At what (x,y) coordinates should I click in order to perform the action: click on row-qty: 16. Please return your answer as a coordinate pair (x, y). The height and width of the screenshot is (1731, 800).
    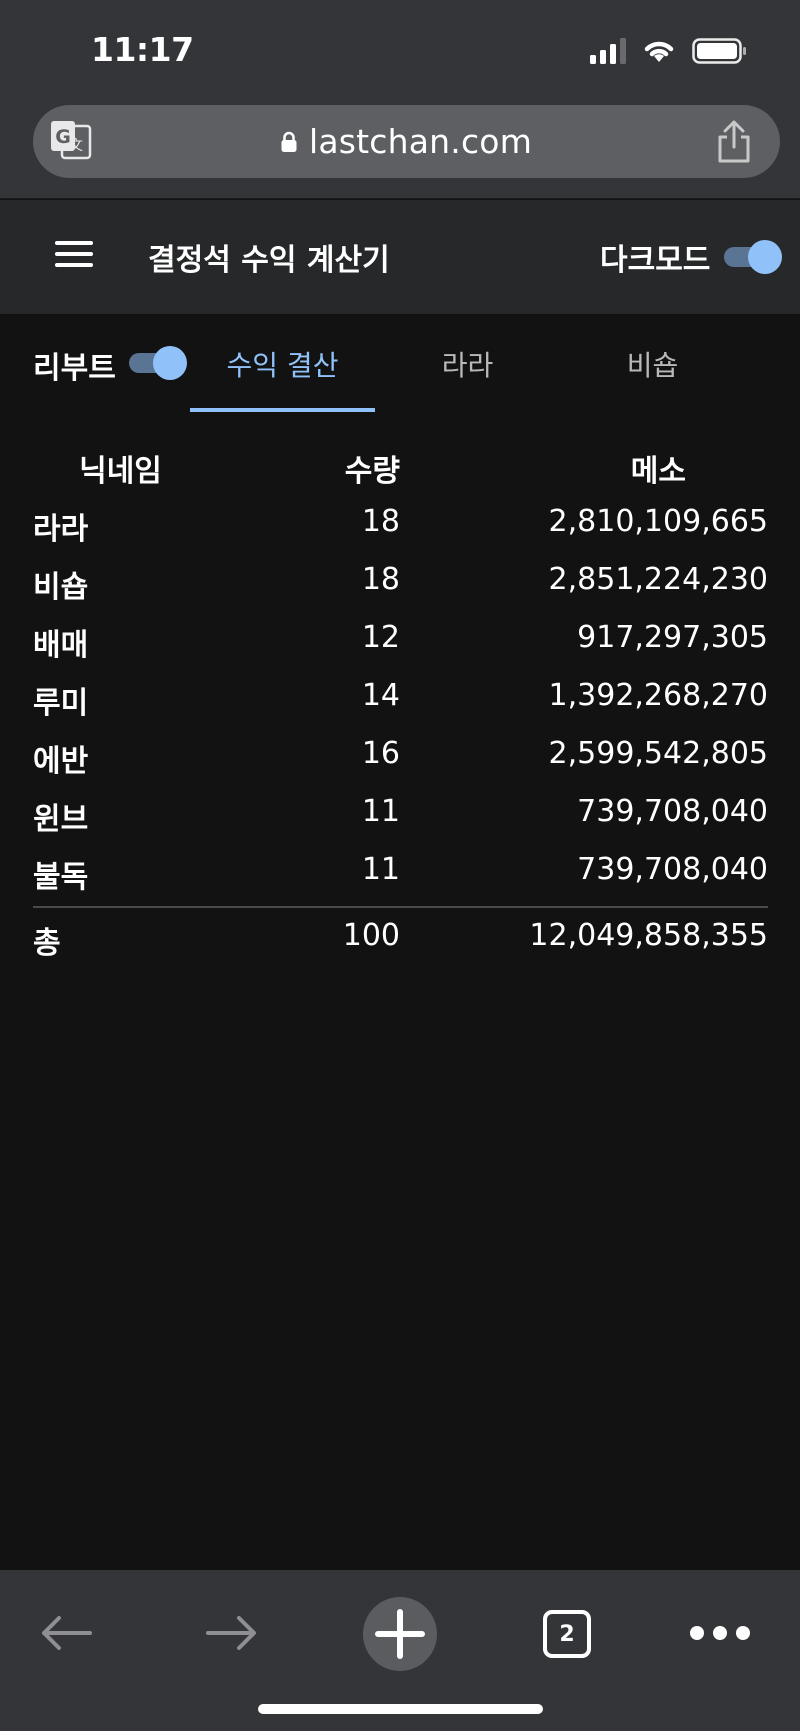
    Looking at the image, I should click on (380, 753).